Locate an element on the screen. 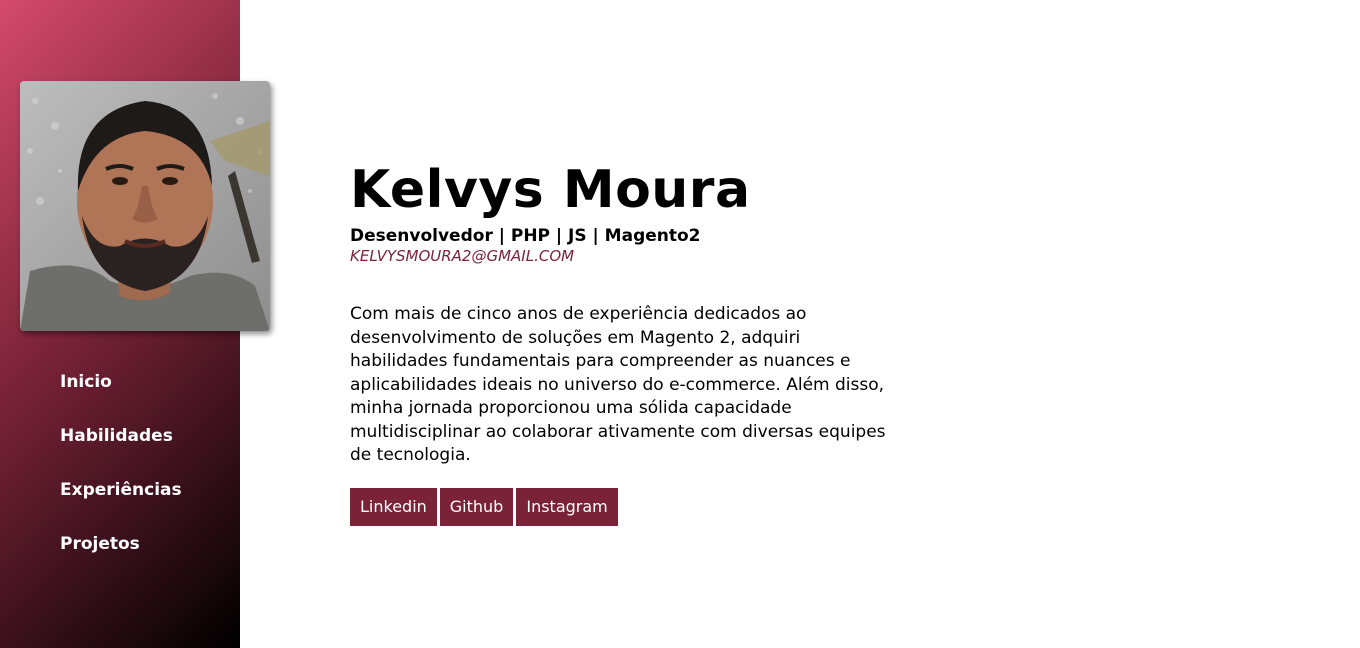  nav-link-experiencias: Experiências is located at coordinates (121, 490).